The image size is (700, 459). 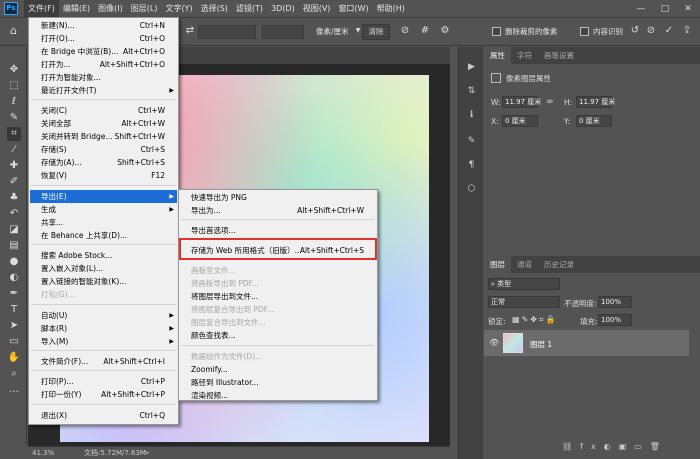 I want to click on crop-tool-icon: ⌗, so click(x=14, y=134).